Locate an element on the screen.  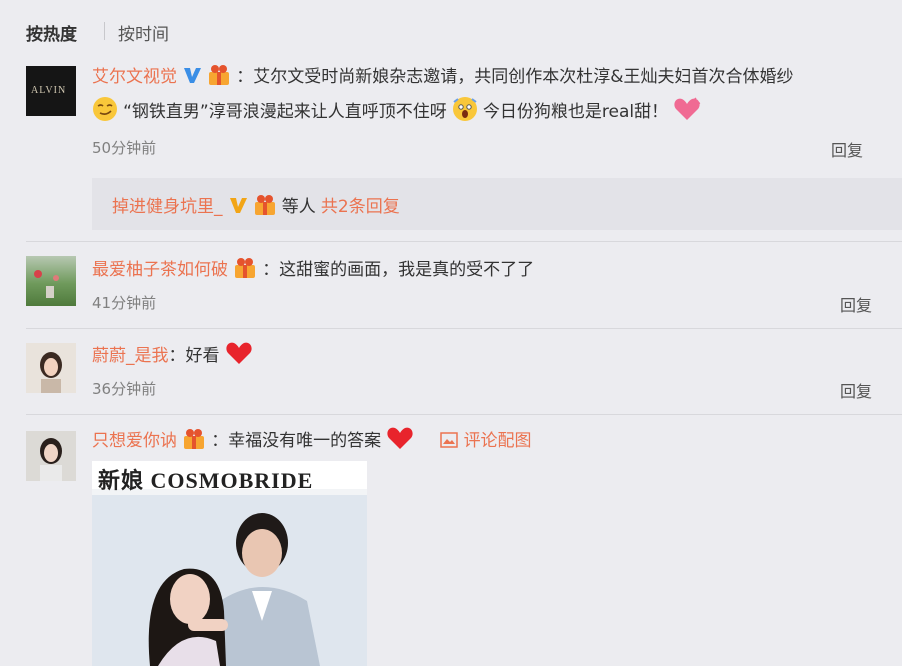
sort-bar: 按热度 按时间 is located at coordinates (451, 30).